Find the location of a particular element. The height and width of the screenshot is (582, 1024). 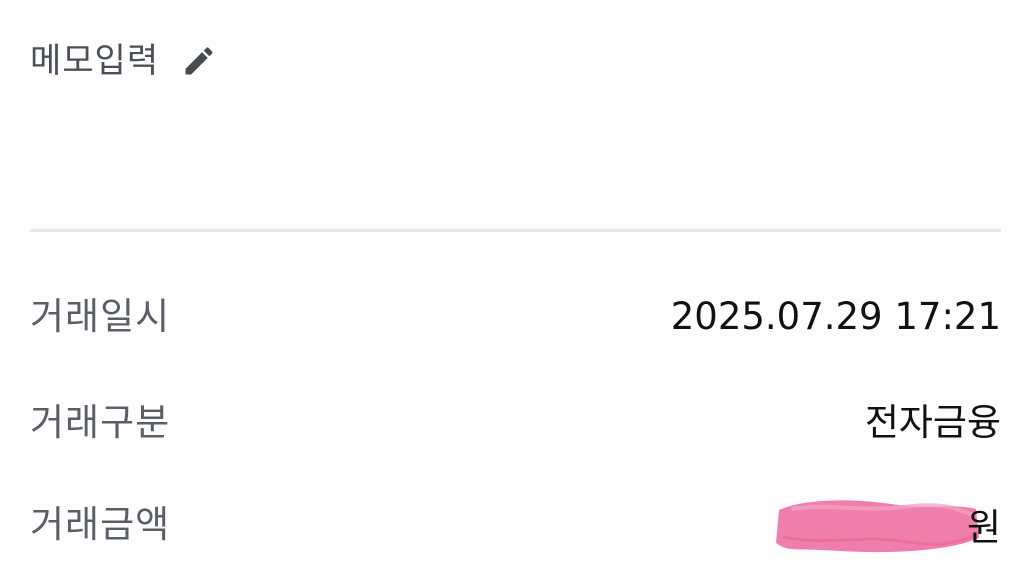

transaction-type-row: 거래구분 전자금융 is located at coordinates (515, 422).